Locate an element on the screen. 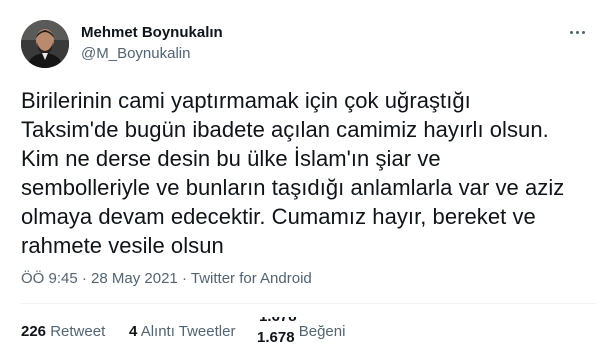 This screenshot has height=358, width=610. quote-tweets-stat: 4 Alıntı Tweetler is located at coordinates (182, 331).